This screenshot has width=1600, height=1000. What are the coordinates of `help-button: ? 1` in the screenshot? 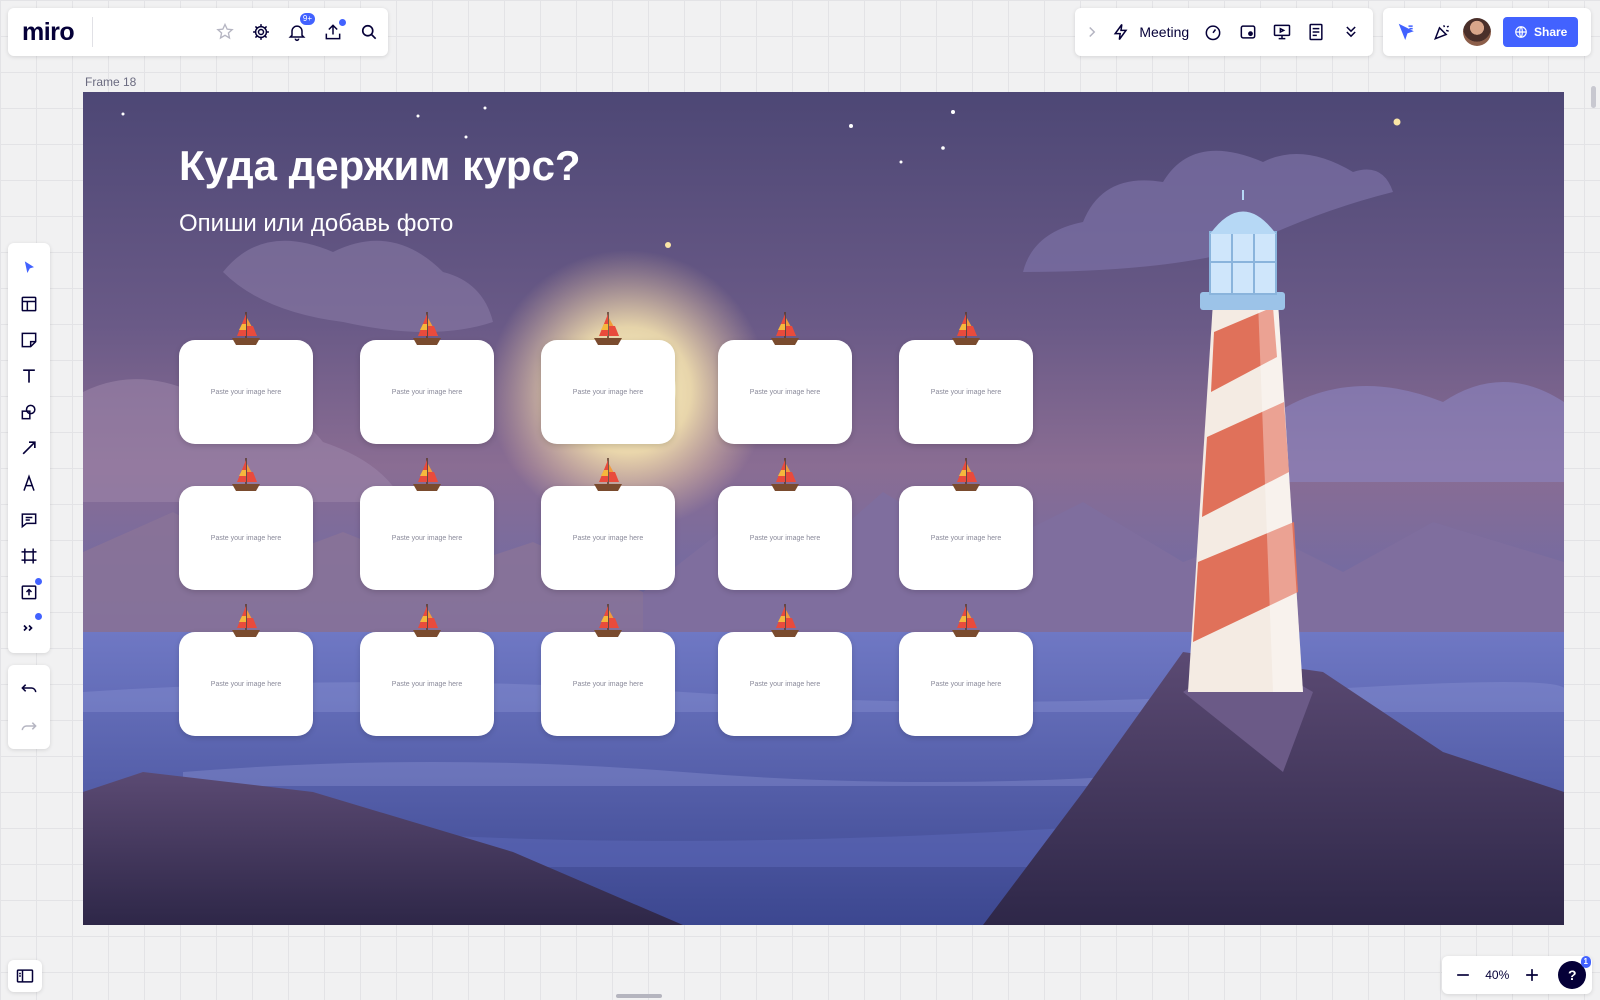 It's located at (1574, 972).